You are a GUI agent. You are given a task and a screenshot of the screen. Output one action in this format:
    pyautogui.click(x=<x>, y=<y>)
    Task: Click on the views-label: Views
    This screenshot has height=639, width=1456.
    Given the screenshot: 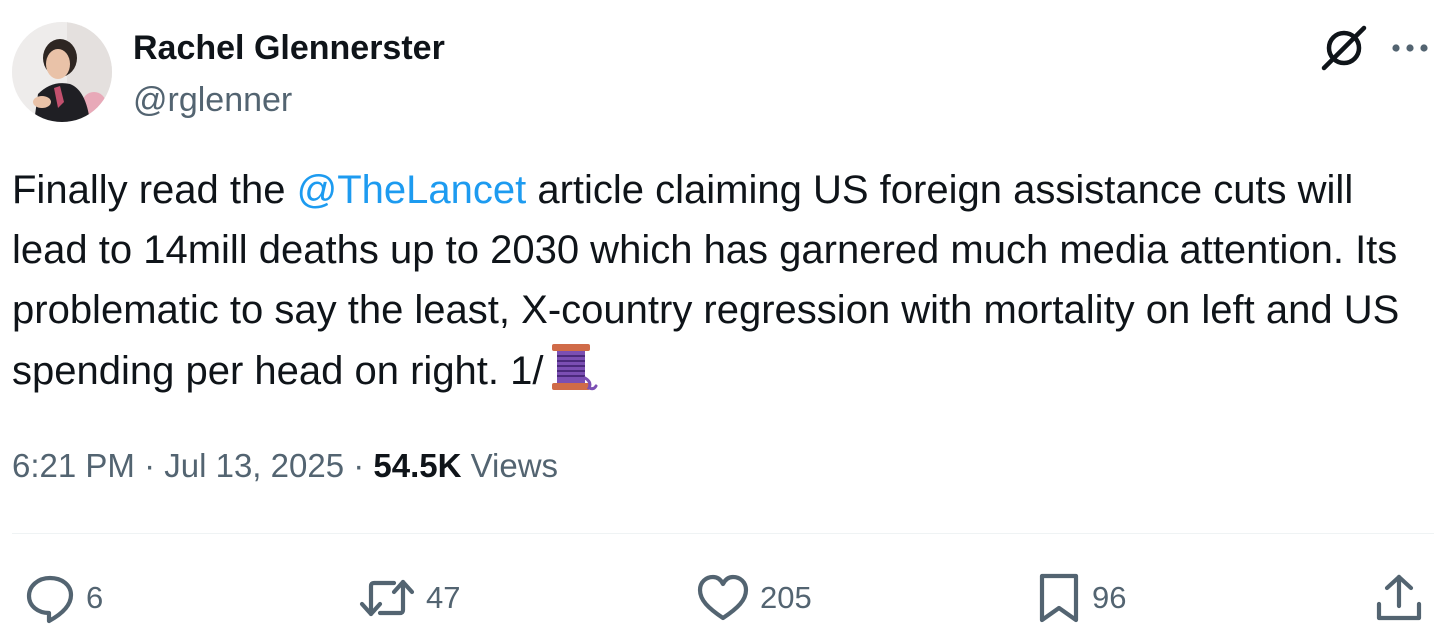 What is the action you would take?
    pyautogui.click(x=510, y=465)
    